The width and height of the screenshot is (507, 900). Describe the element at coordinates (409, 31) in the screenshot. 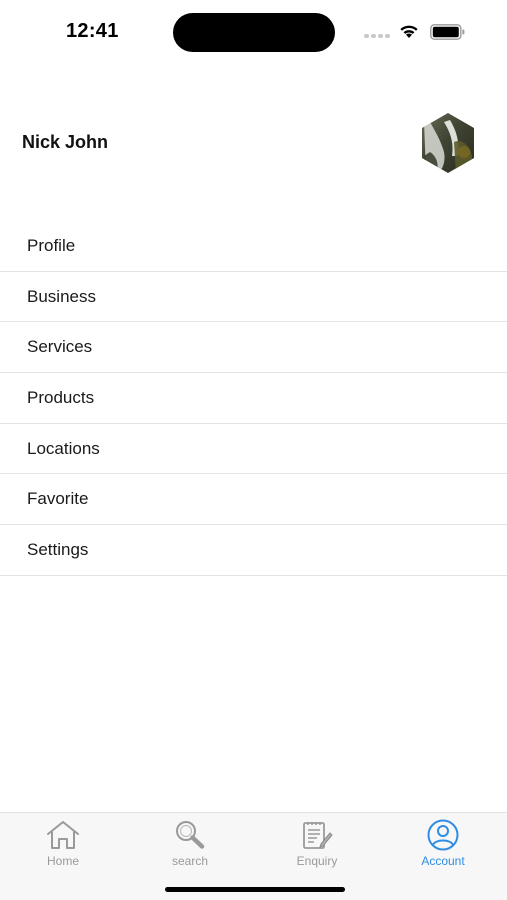

I see `wifi-icon` at that location.